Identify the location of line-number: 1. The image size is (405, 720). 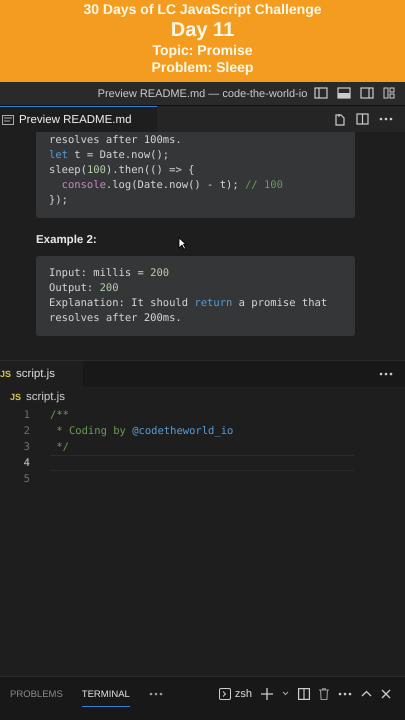
(26, 415).